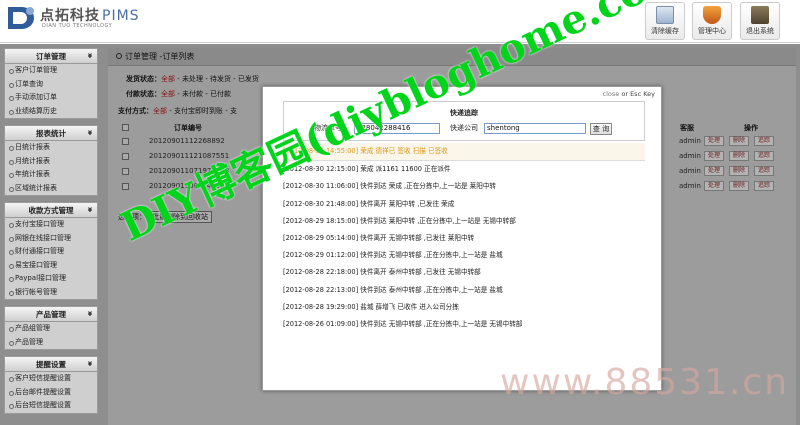  Describe the element at coordinates (51, 98) in the screenshot. I see `sidebar-item: 手动添加订单` at that location.